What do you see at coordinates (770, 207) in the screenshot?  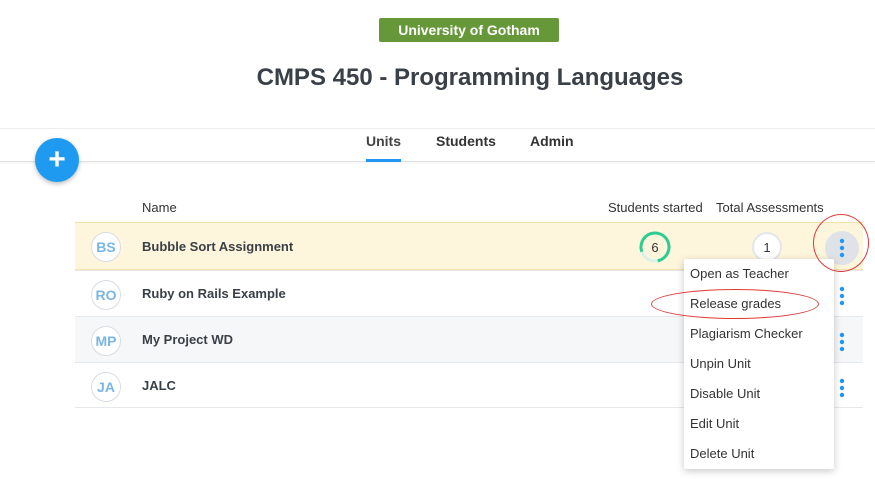 I see `column-header-total-assessments: Total Assessments` at bounding box center [770, 207].